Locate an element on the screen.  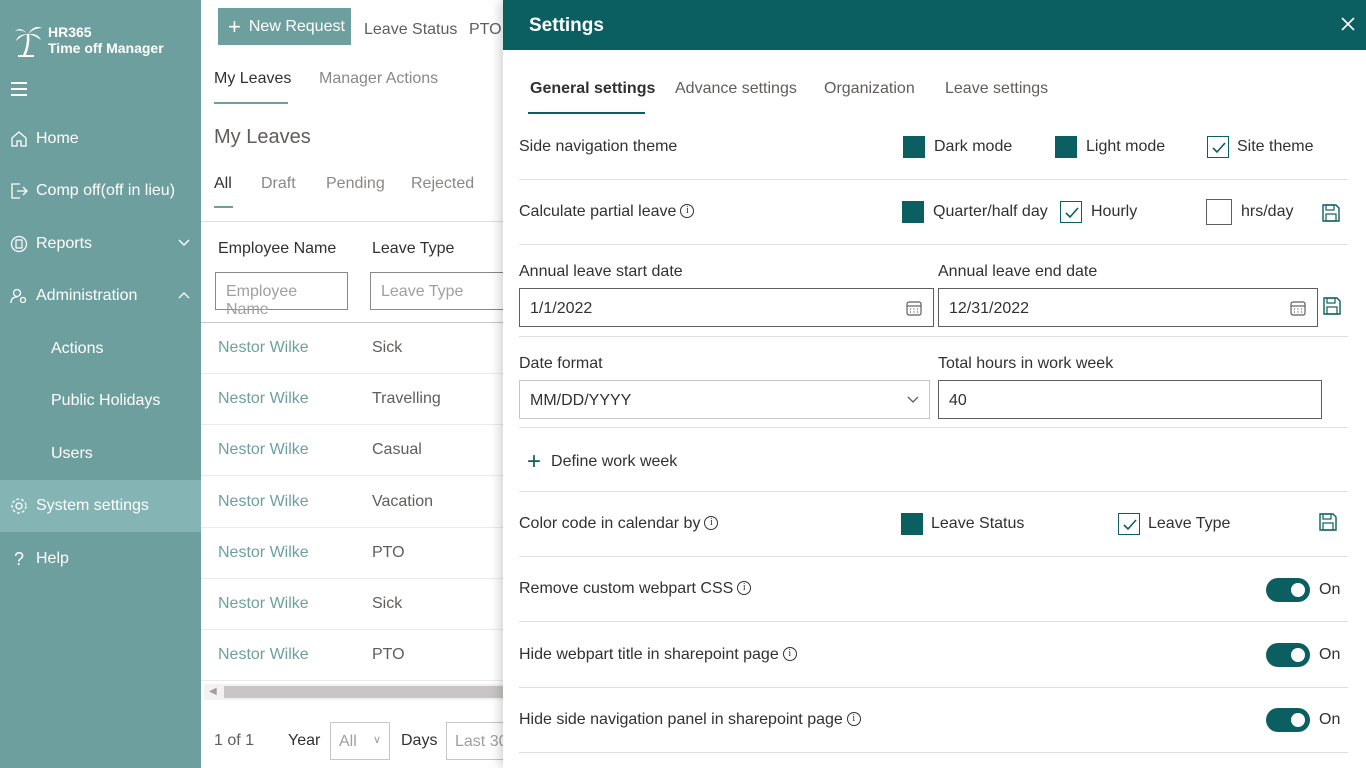
leave-status-link: Leave Status is located at coordinates (410, 30).